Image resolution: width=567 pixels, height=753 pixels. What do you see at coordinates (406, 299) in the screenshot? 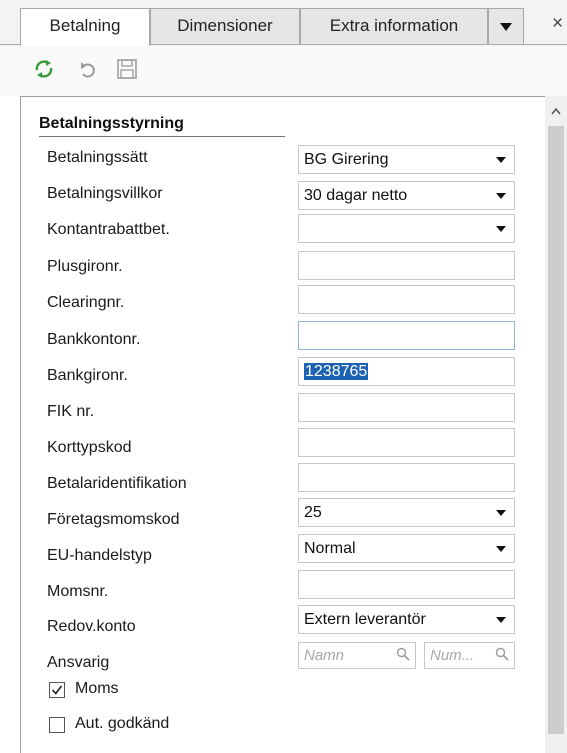
I see `clearingnr-input` at bounding box center [406, 299].